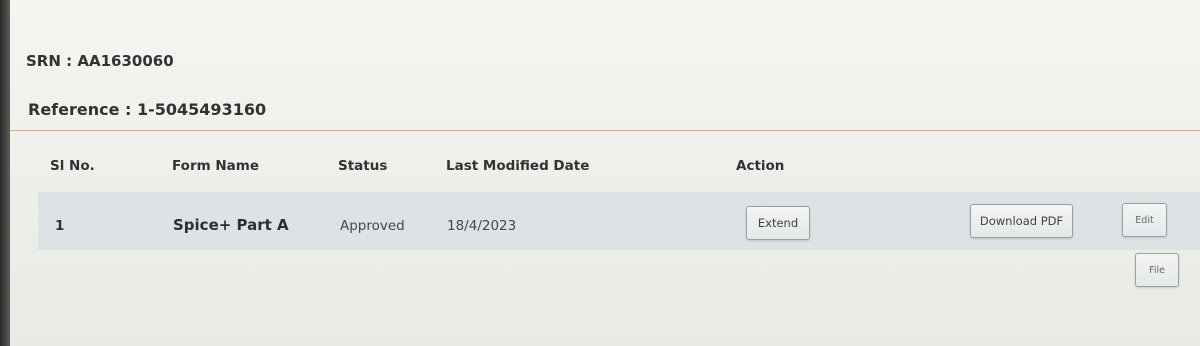 Image resolution: width=1200 pixels, height=346 pixels. I want to click on section-divider, so click(605, 130).